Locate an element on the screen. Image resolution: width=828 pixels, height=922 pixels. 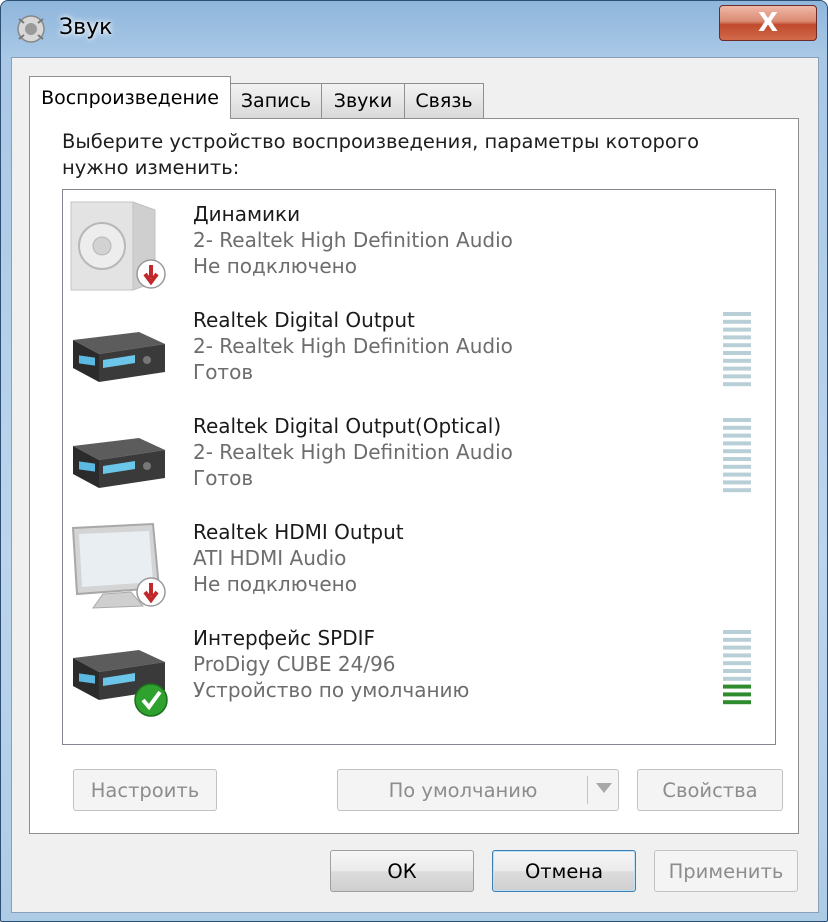
chevron-down-icon is located at coordinates (604, 788).